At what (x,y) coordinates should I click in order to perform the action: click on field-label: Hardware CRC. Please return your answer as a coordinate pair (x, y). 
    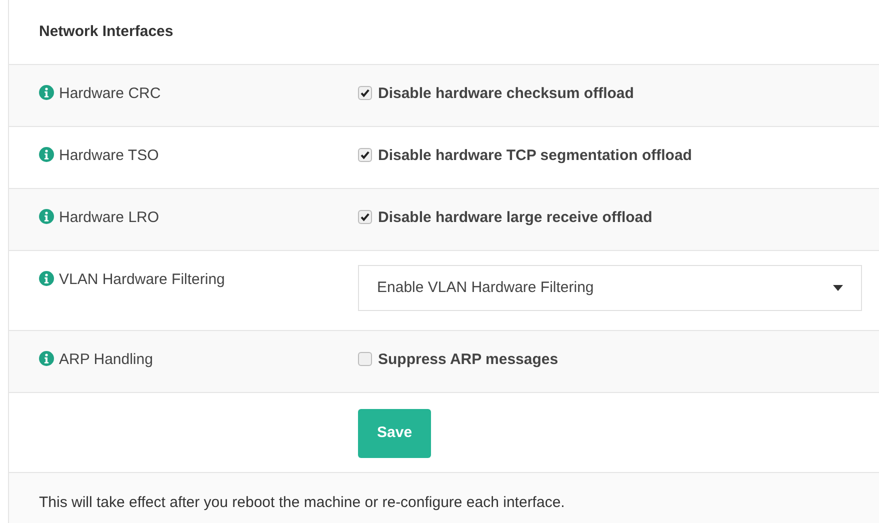
    Looking at the image, I should click on (110, 94).